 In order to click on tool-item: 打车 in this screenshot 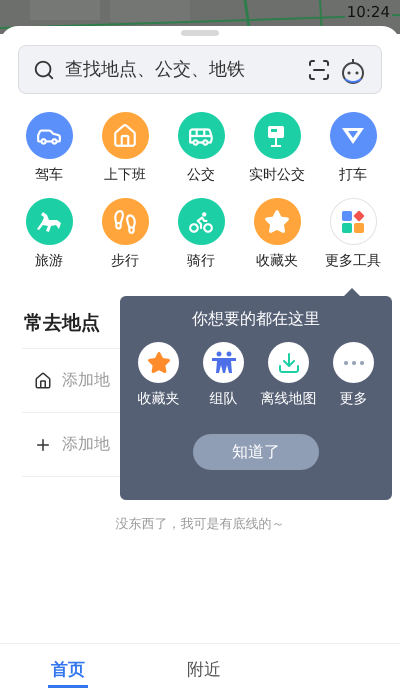, I will do `click(353, 148)`.